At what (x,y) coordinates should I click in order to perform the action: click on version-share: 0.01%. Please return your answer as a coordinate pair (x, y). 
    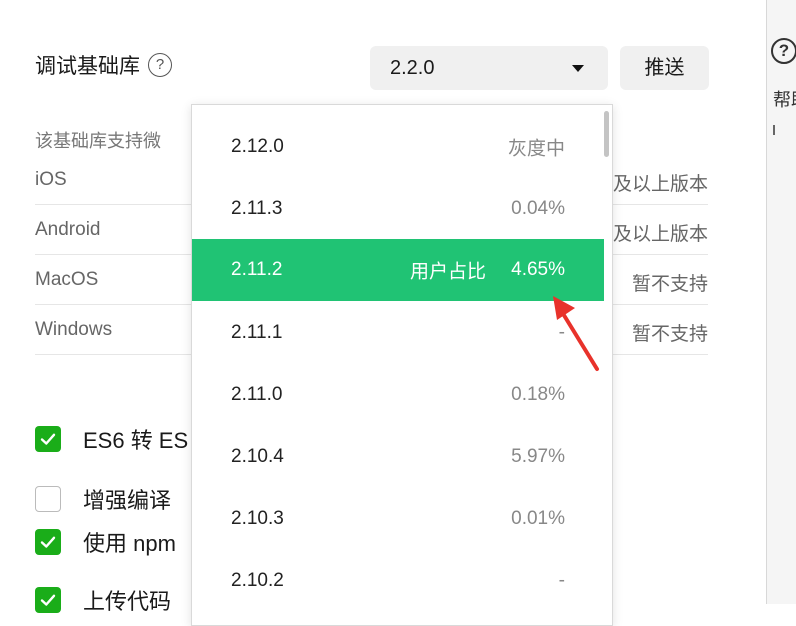
    Looking at the image, I should click on (538, 518).